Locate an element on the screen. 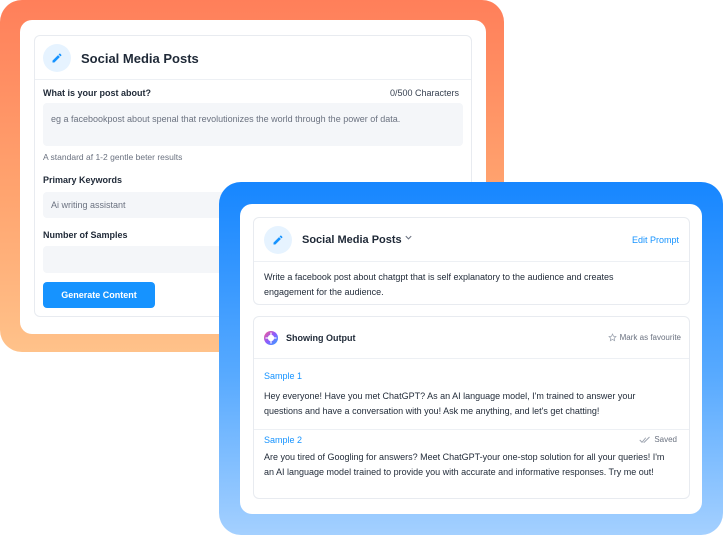 This screenshot has height=535, width=723. samples-label: Number of Samples is located at coordinates (85, 235).